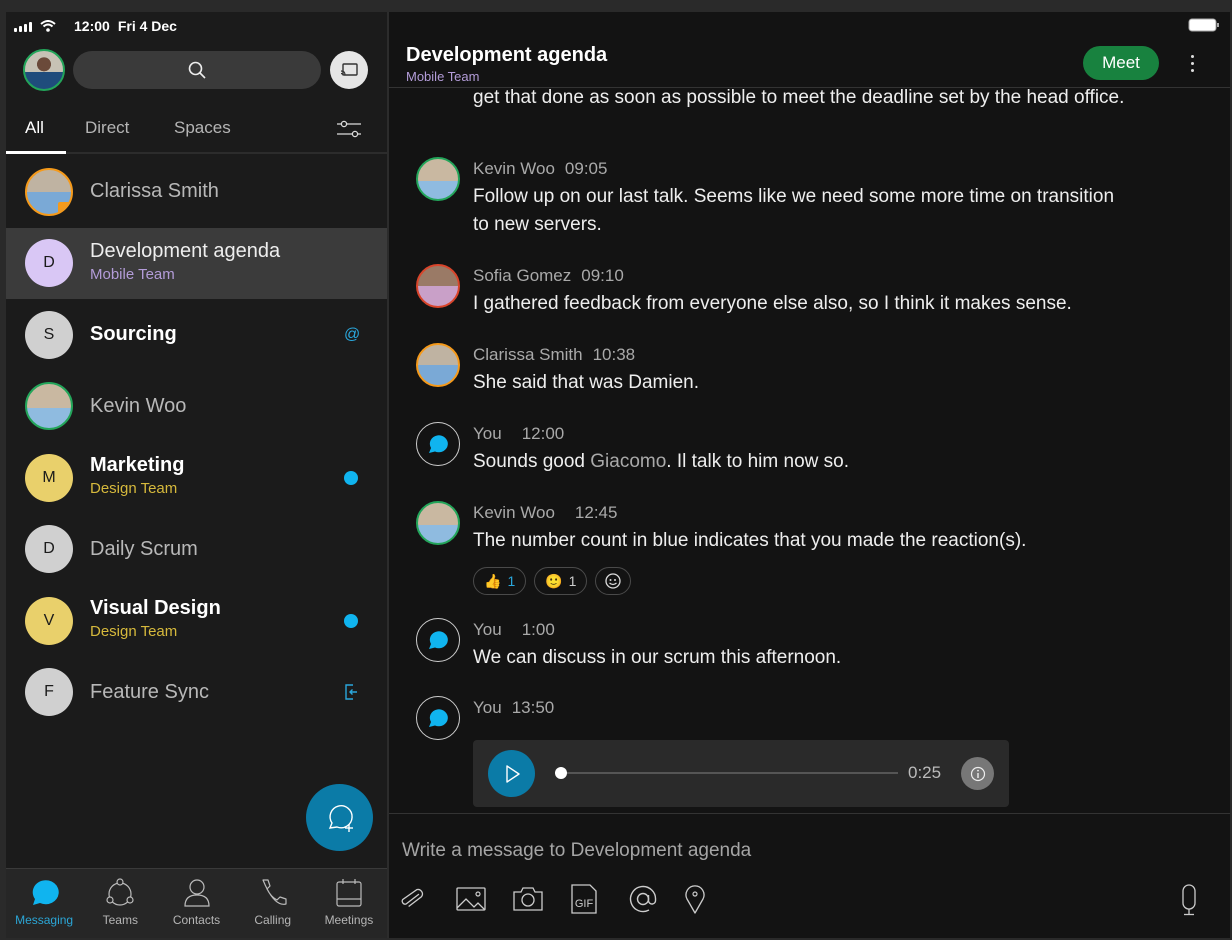  Describe the element at coordinates (196, 335) in the screenshot. I see `conversation-sourcing: S Sourcing @` at that location.